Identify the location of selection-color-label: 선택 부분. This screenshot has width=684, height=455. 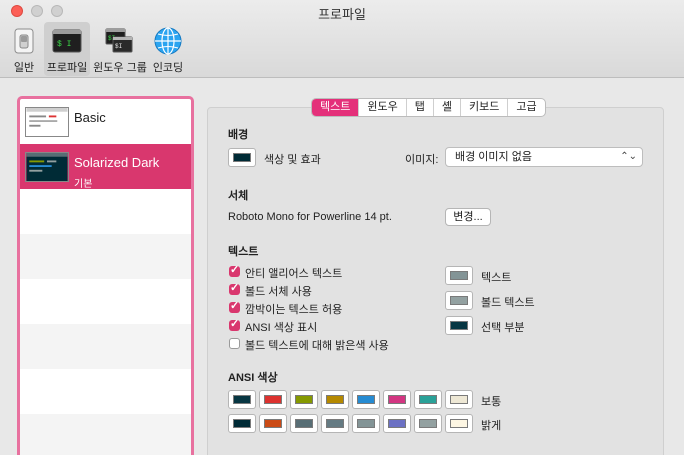
(503, 328).